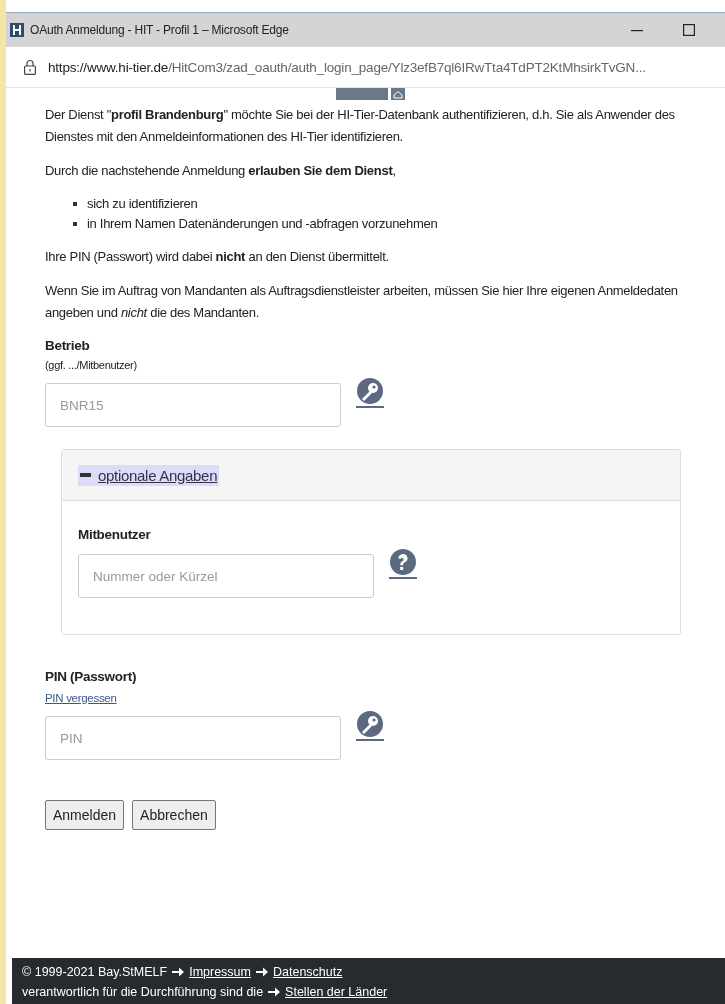 This screenshot has height=1004, width=725. What do you see at coordinates (193, 738) in the screenshot?
I see `input-field: PIN` at bounding box center [193, 738].